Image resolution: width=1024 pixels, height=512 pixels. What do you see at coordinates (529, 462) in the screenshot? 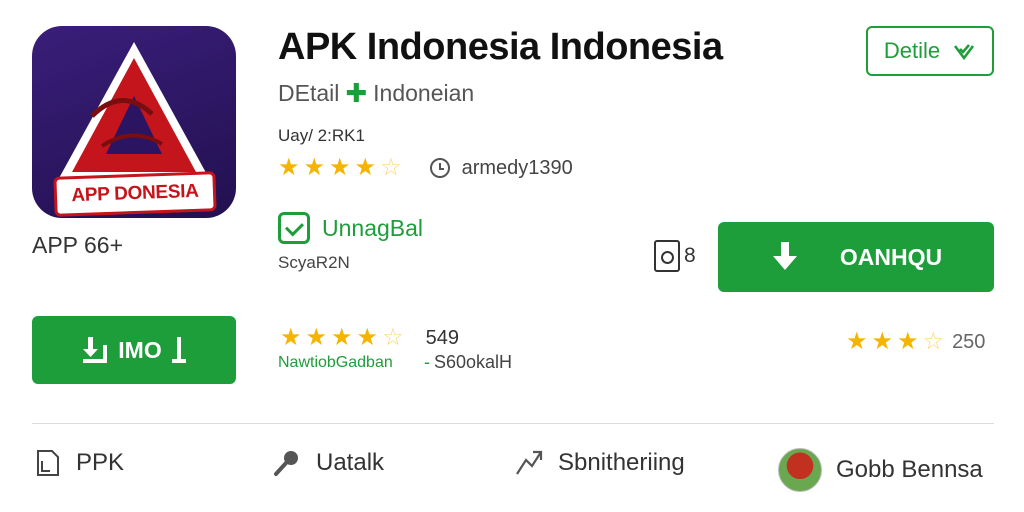
I see `share-icon` at bounding box center [529, 462].